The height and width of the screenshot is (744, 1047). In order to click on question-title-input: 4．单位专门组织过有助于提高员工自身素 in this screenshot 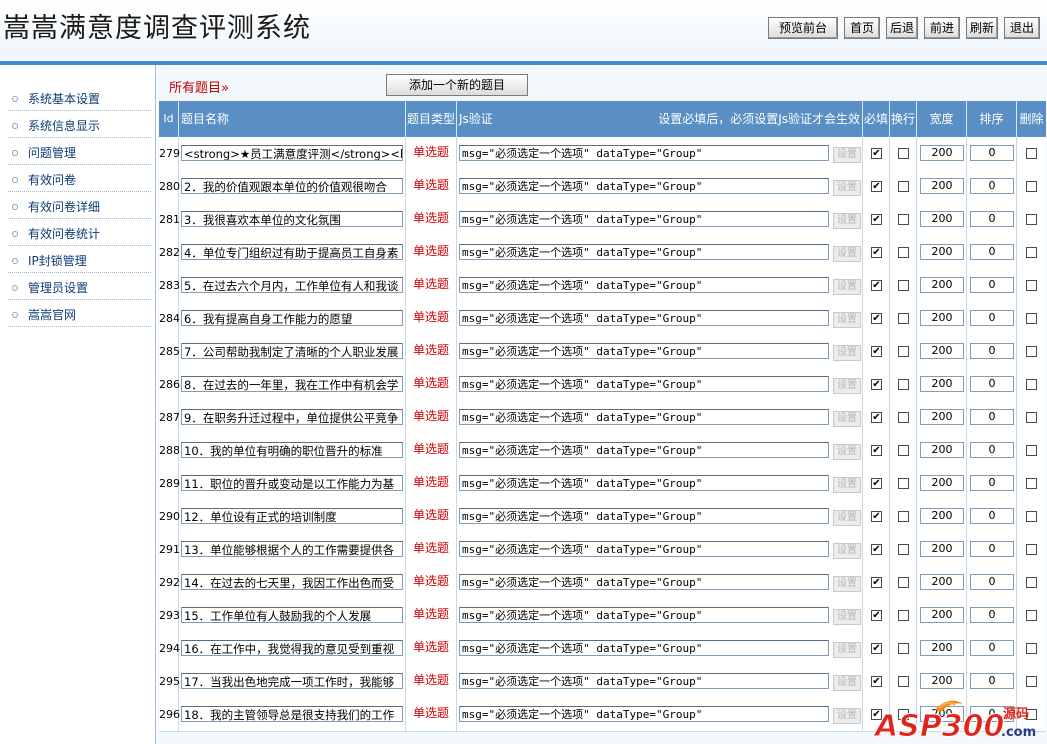, I will do `click(292, 252)`.